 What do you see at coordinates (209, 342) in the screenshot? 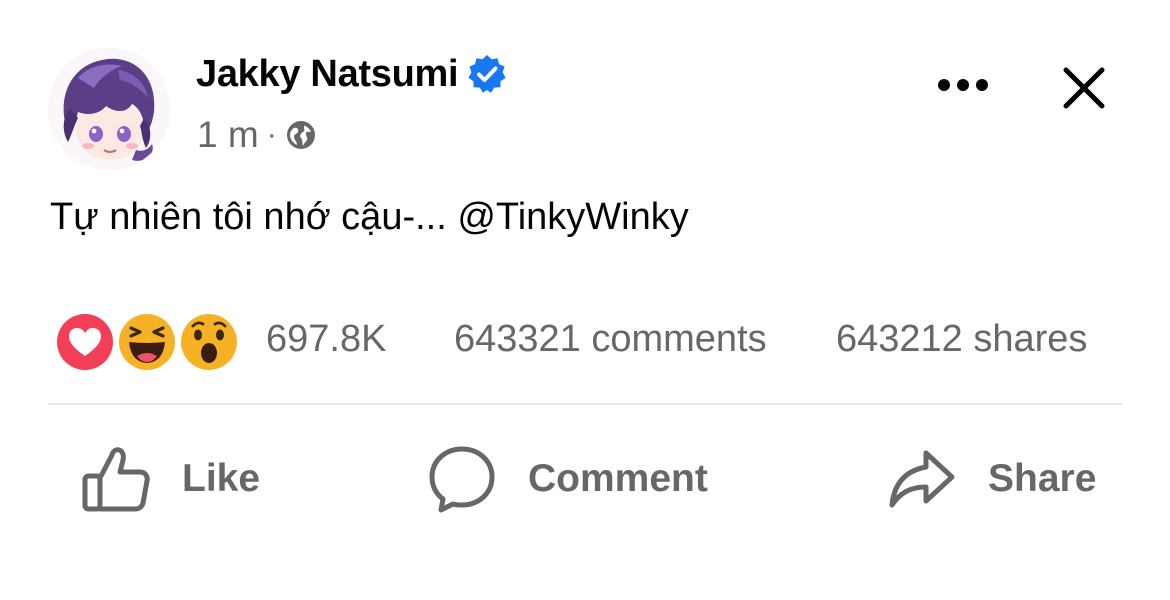
I see `wow-reaction-icon` at bounding box center [209, 342].